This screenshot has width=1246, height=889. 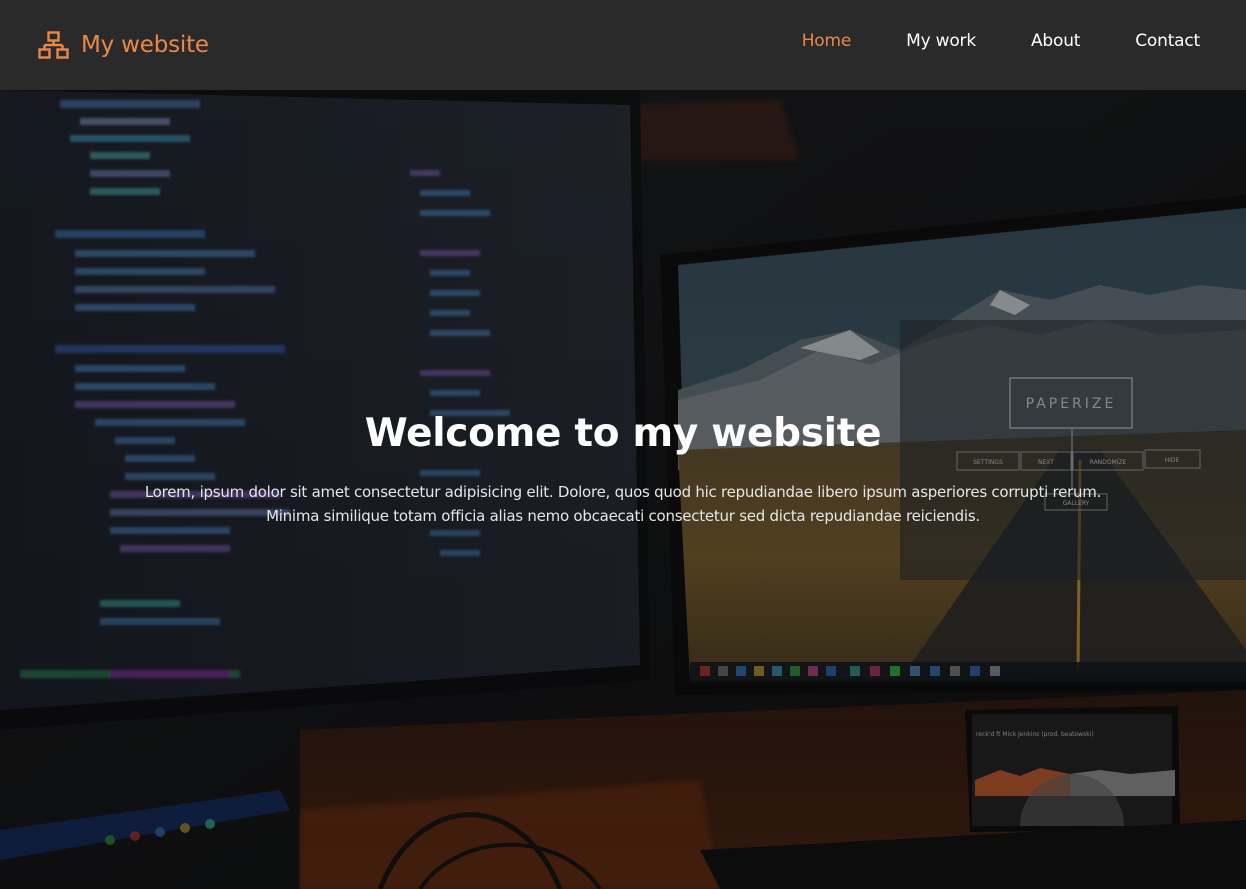 What do you see at coordinates (827, 41) in the screenshot?
I see `nav-link-home: Home` at bounding box center [827, 41].